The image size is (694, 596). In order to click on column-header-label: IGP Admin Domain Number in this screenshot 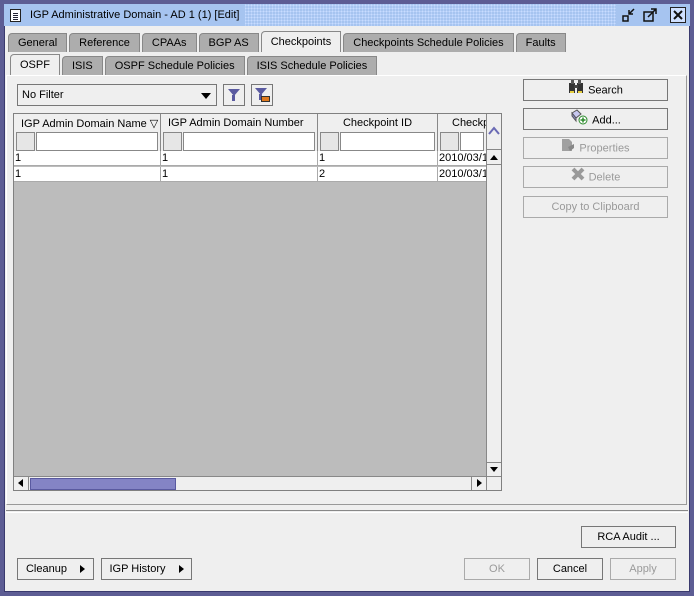, I will do `click(236, 123)`.